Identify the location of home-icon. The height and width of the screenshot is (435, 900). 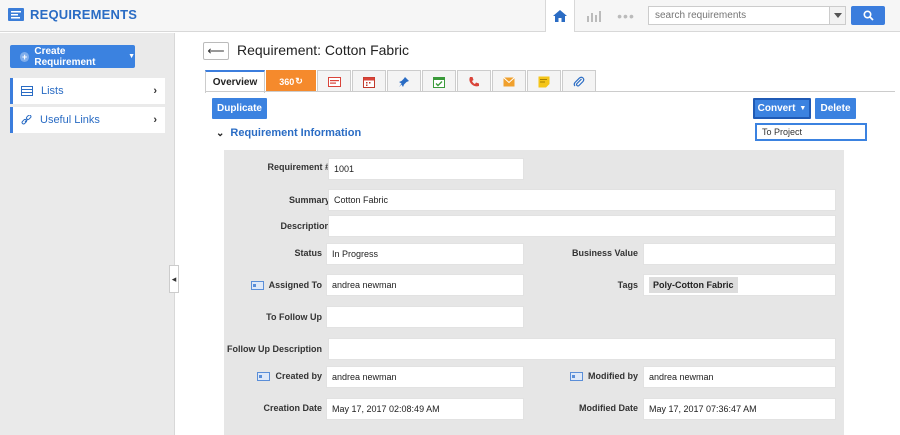
(560, 16).